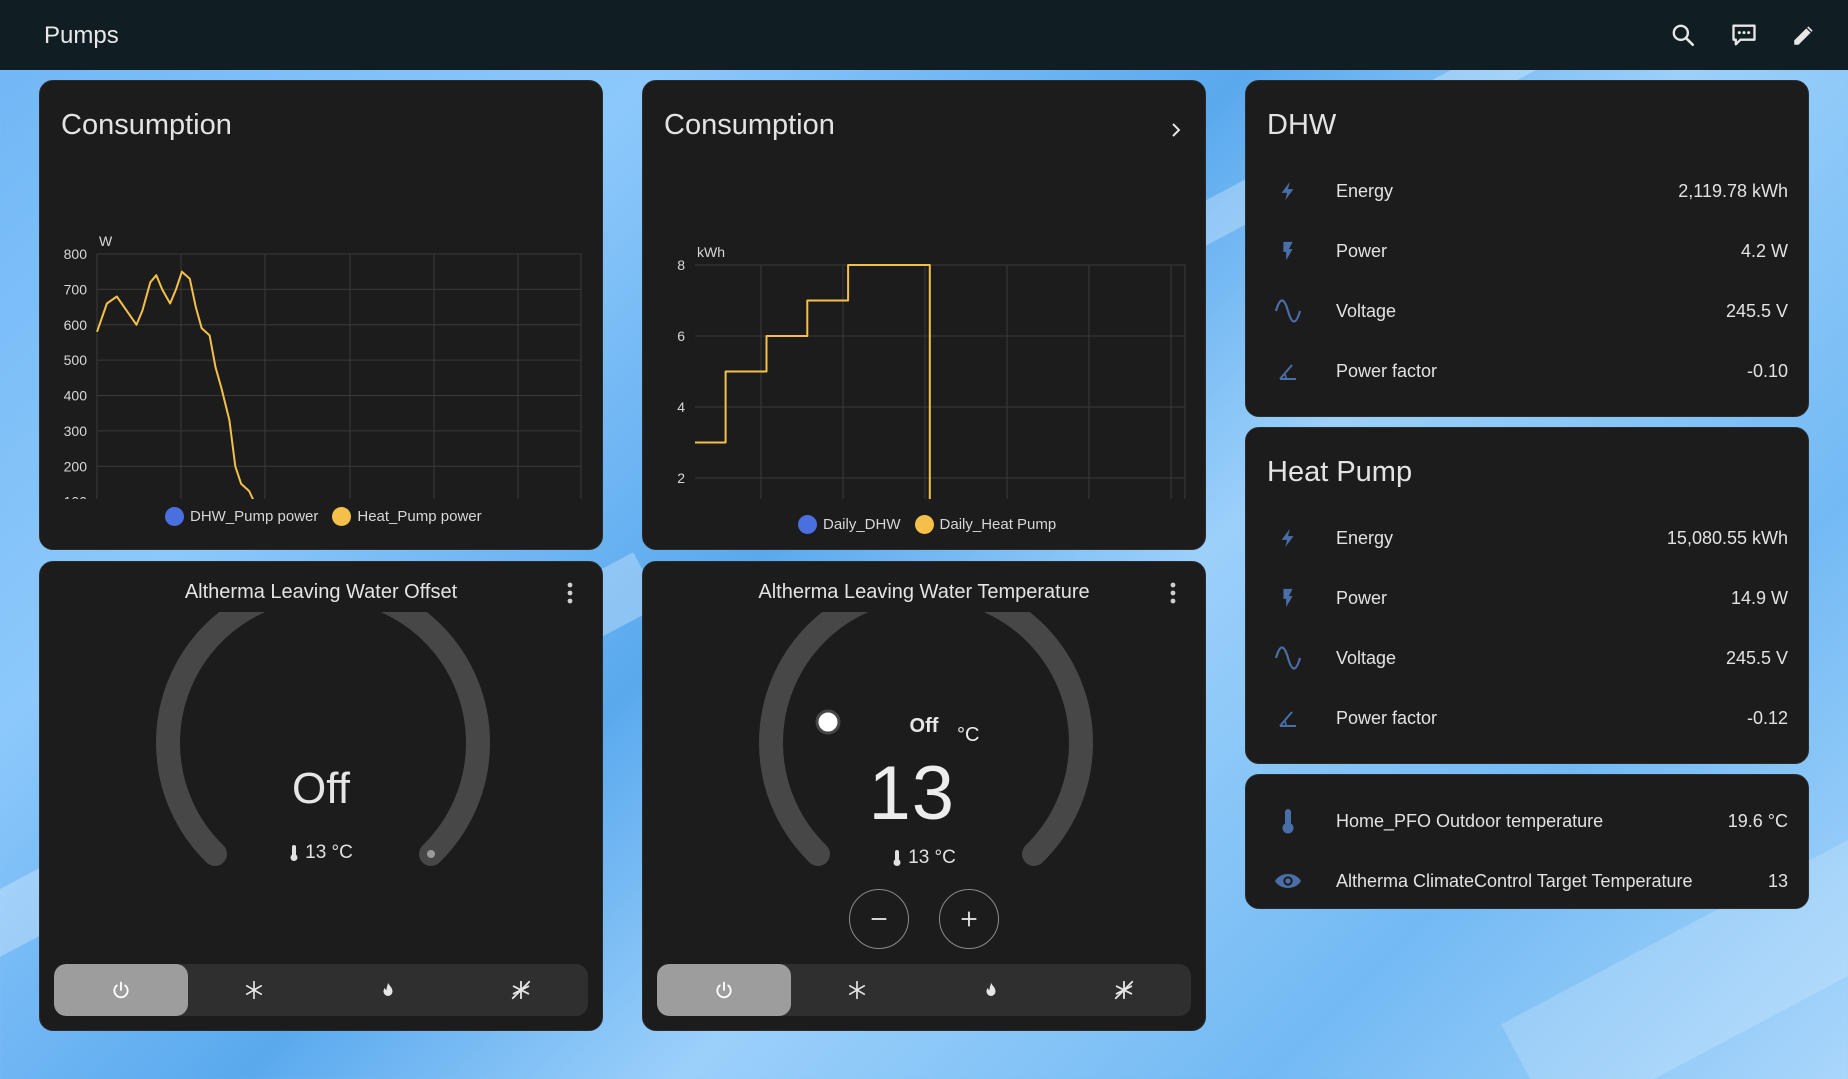 This screenshot has width=1848, height=1079. What do you see at coordinates (76, 466) in the screenshot?
I see `y-tick-label: 200` at bounding box center [76, 466].